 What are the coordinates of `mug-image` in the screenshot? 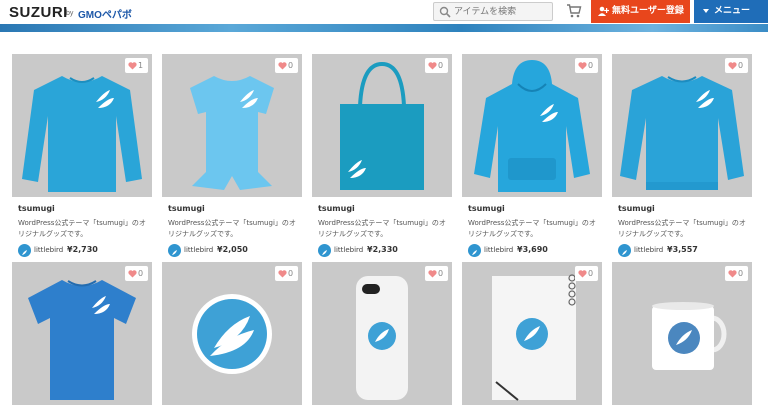 It's located at (689, 336).